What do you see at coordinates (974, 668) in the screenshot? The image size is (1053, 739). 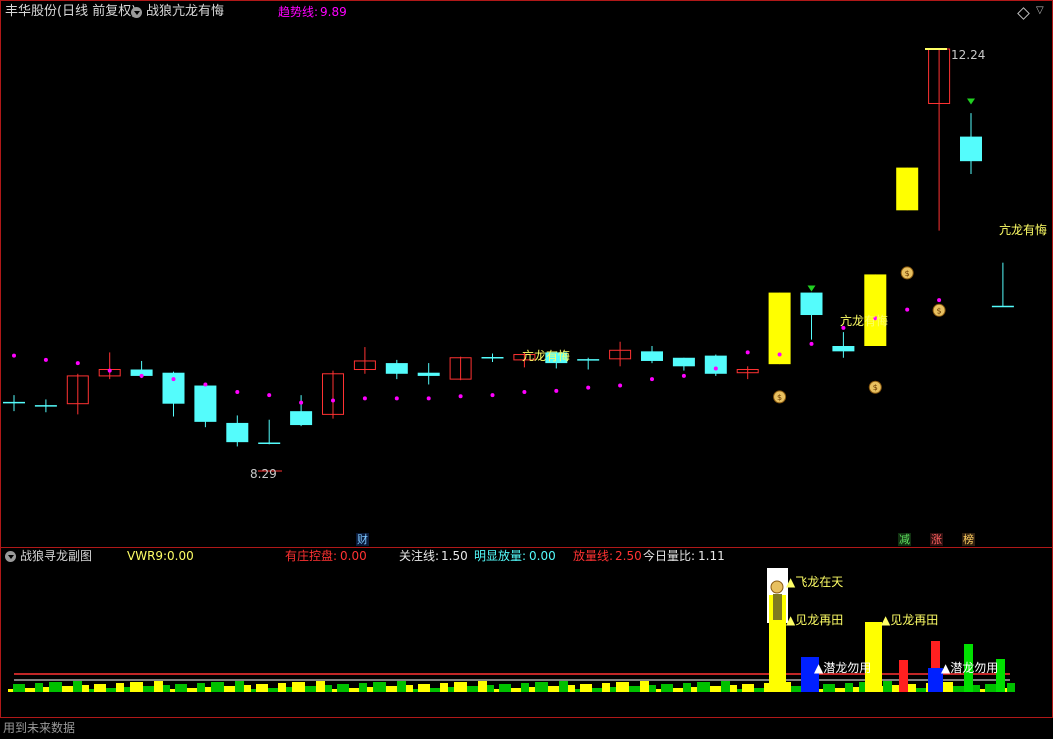 I see `qianlong-label-2: 潜龙勿用` at bounding box center [974, 668].